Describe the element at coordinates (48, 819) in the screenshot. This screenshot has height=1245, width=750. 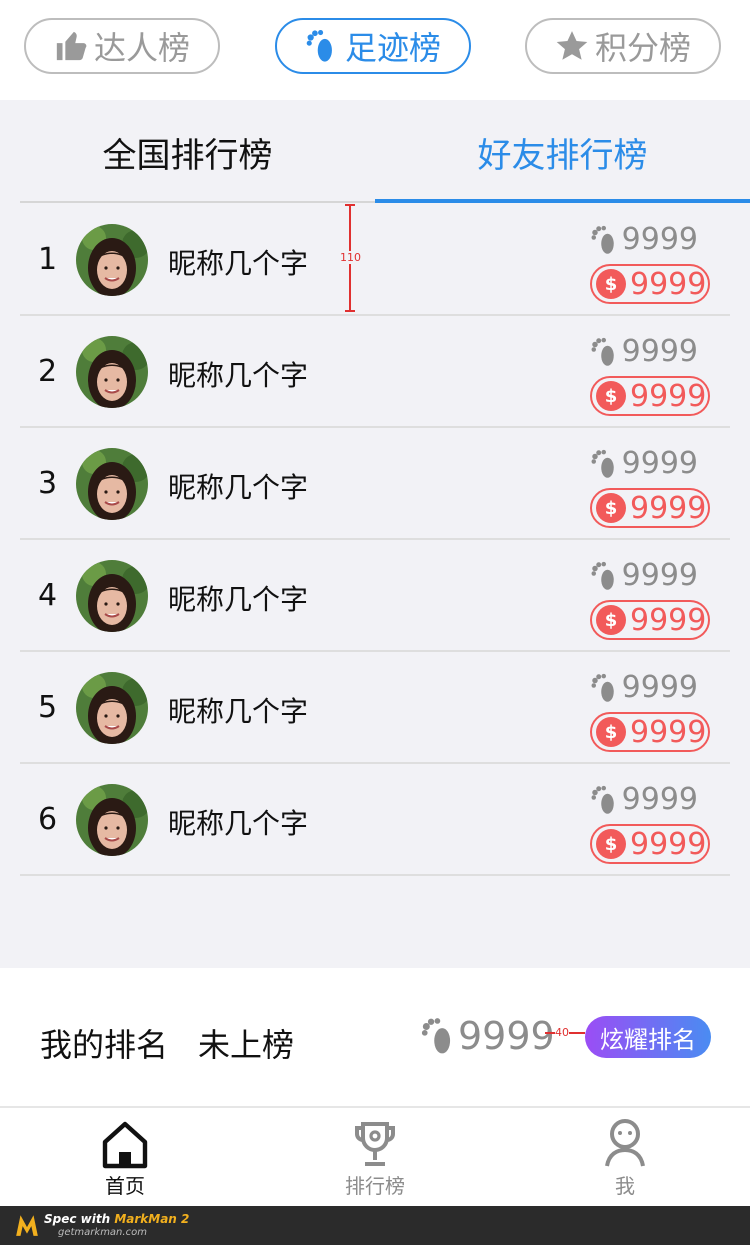
I see `rank-number: 6` at that location.